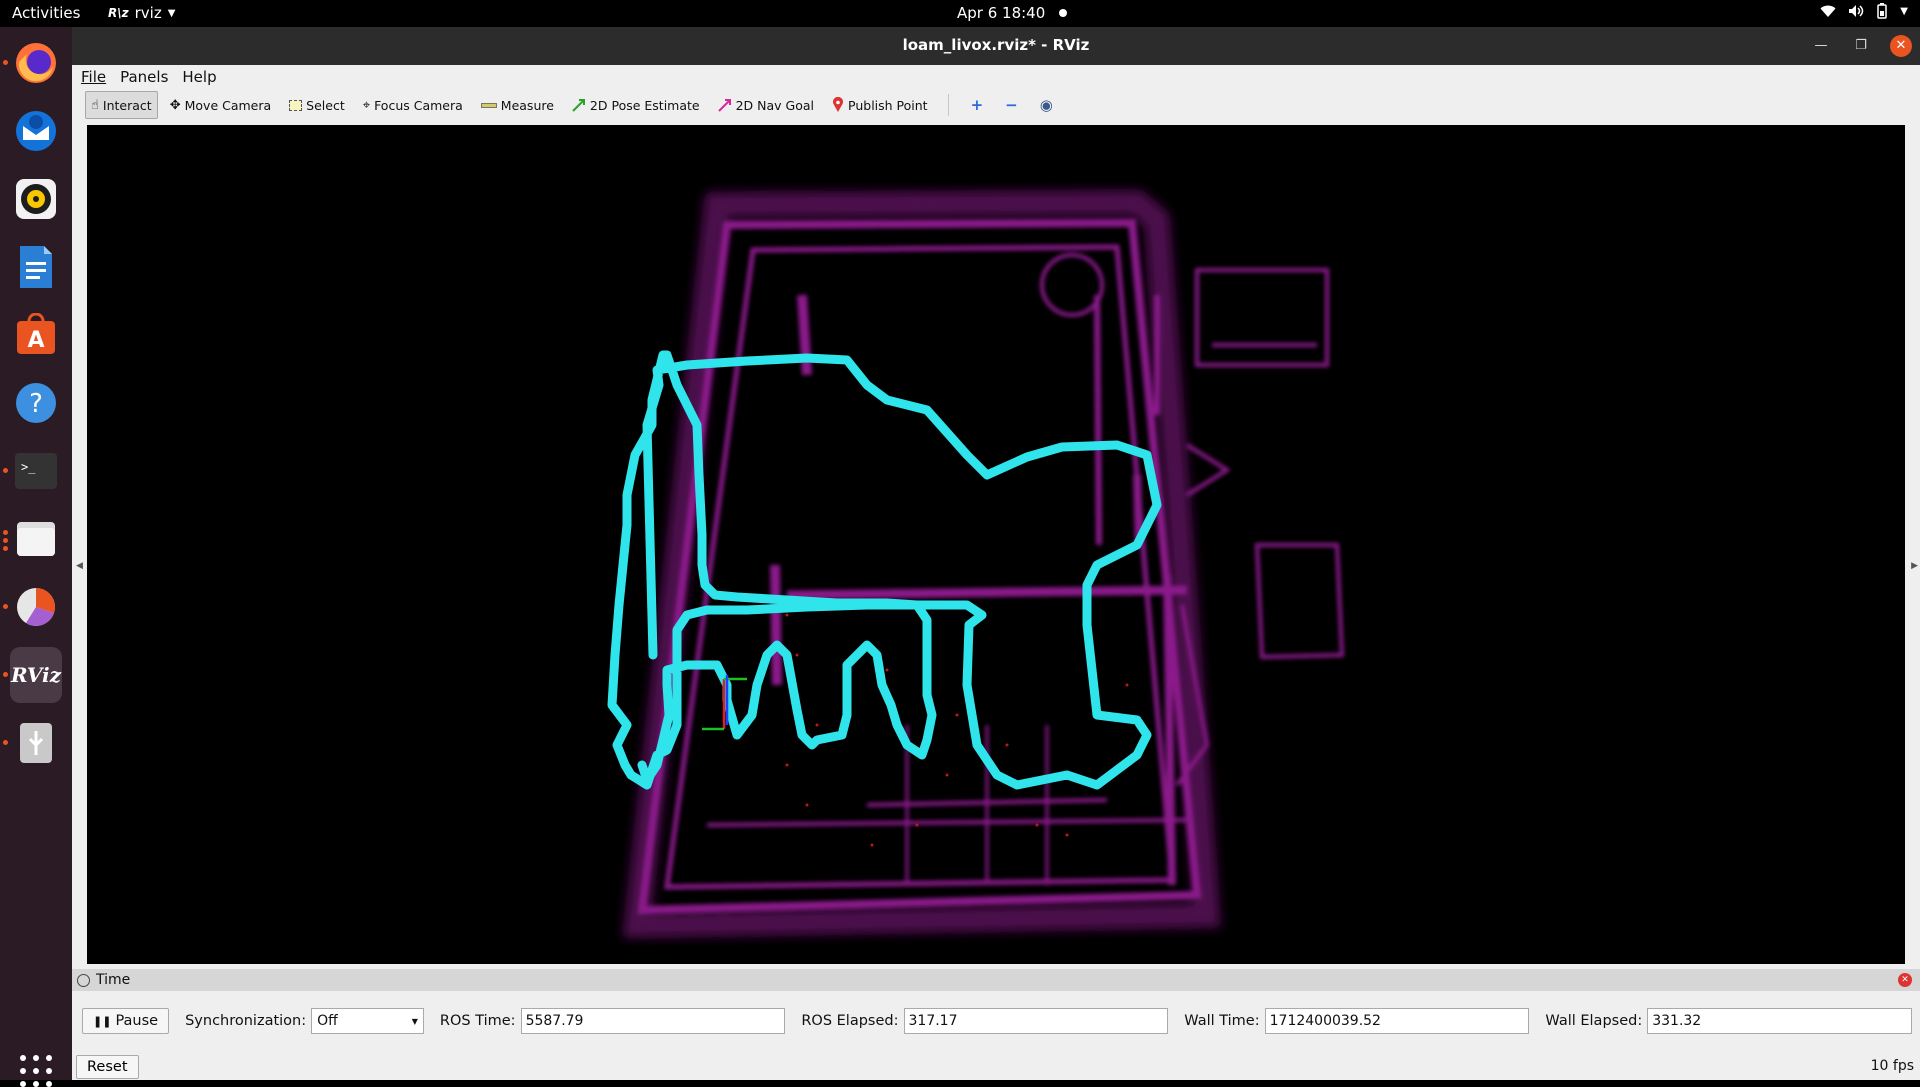 The height and width of the screenshot is (1087, 1920). What do you see at coordinates (1856, 11) in the screenshot?
I see `volume-icon` at bounding box center [1856, 11].